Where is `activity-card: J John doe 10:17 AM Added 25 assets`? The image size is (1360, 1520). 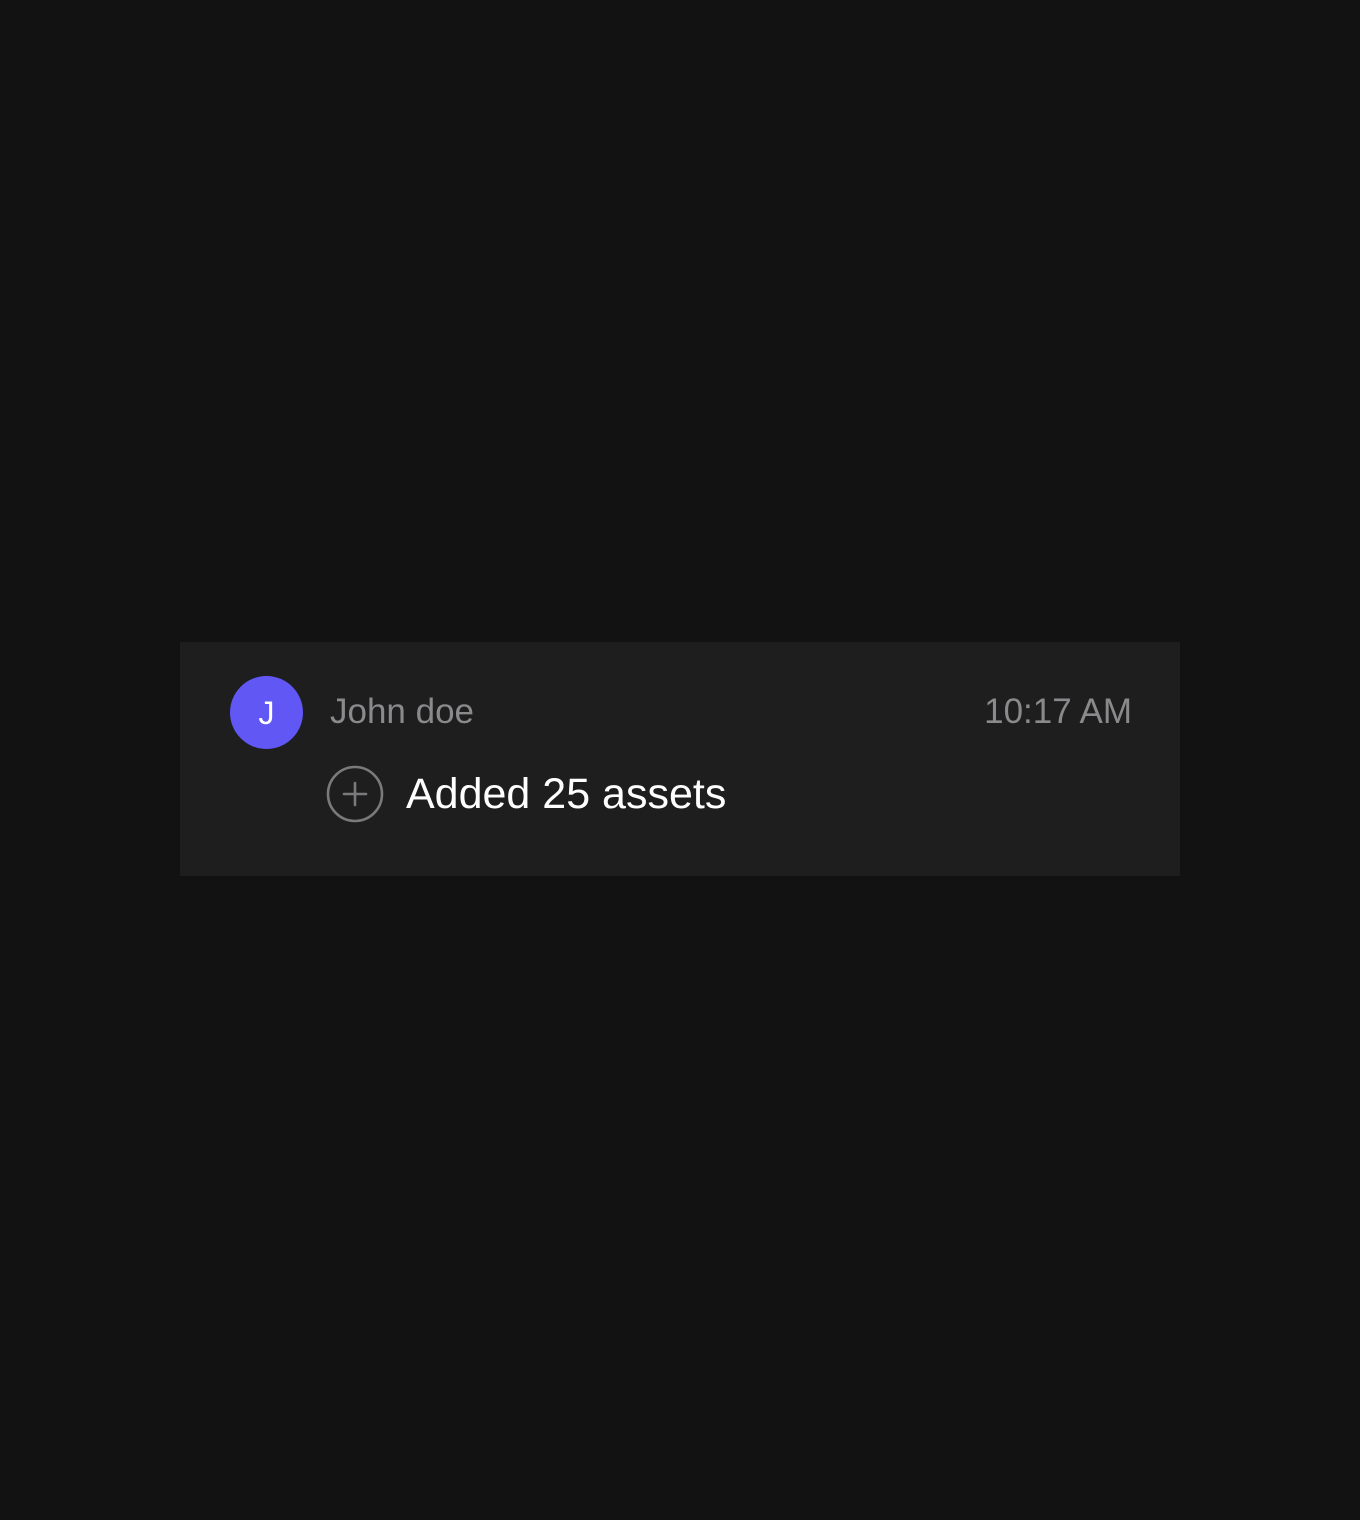
activity-card: J John doe 10:17 AM Added 25 assets is located at coordinates (680, 759).